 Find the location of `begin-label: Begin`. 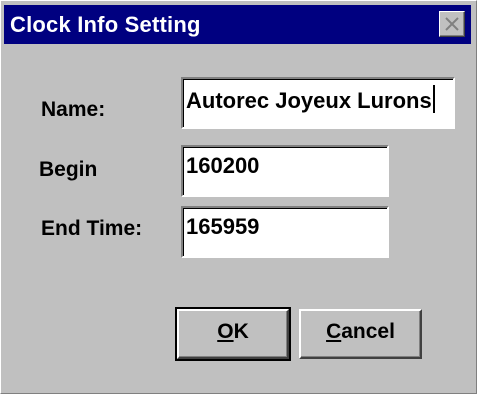

begin-label: Begin is located at coordinates (68, 169).